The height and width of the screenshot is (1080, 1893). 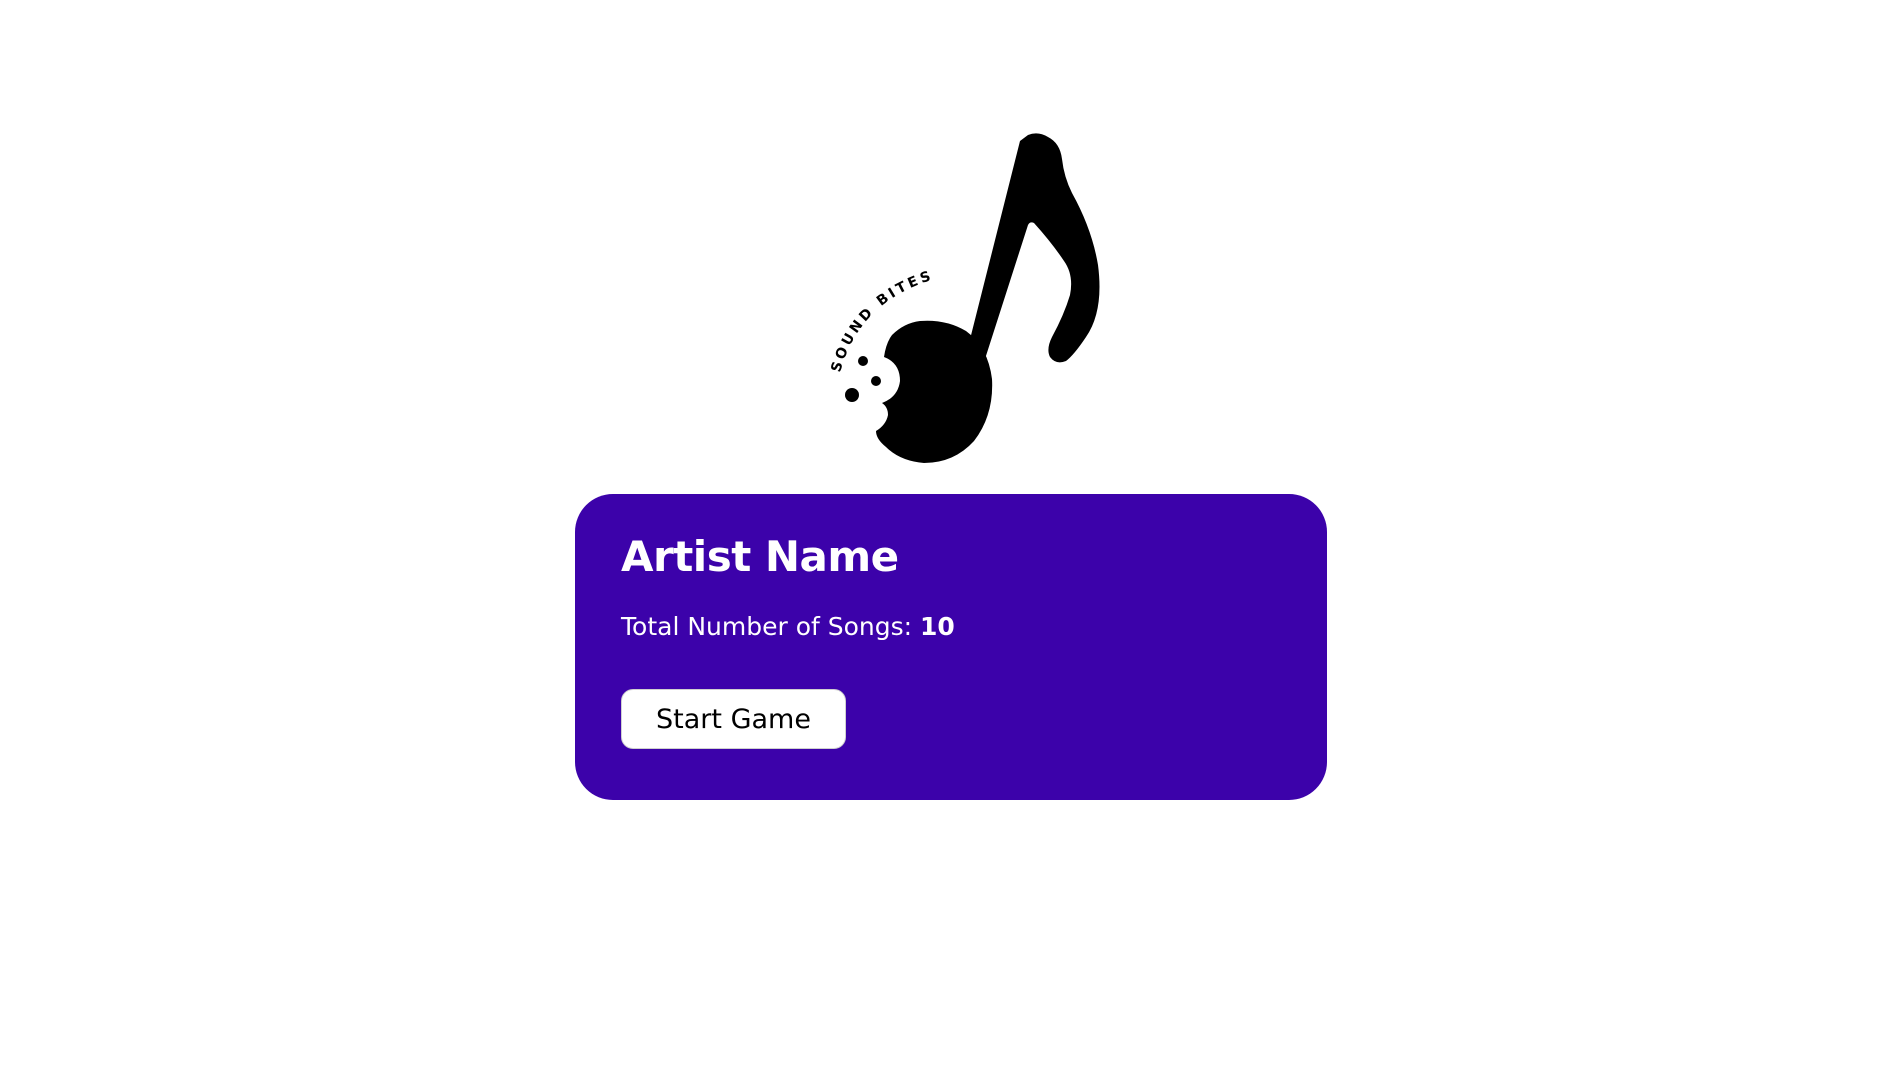 I want to click on music-note-icon: SOUND BITES, so click(x=964, y=298).